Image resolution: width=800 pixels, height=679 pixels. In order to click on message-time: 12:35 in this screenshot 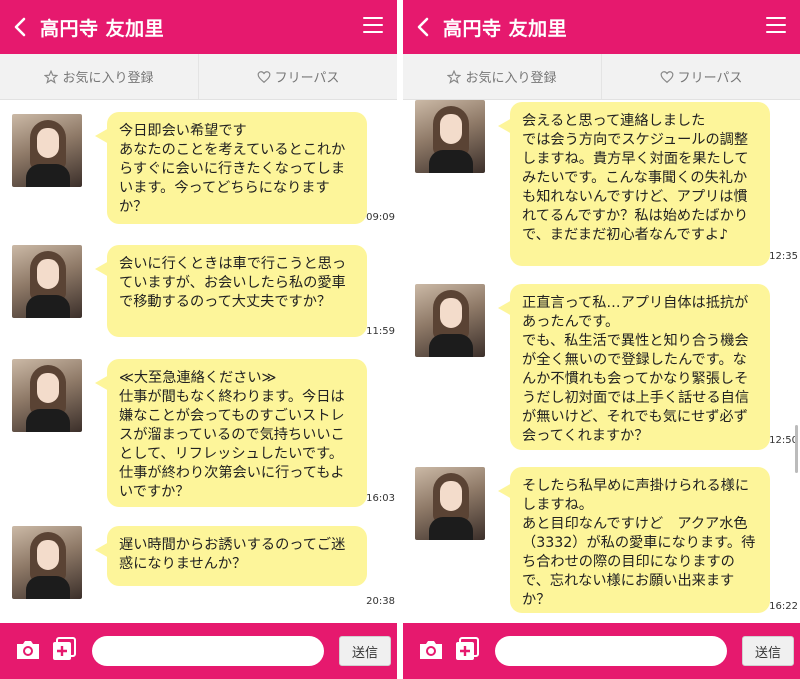, I will do `click(783, 256)`.